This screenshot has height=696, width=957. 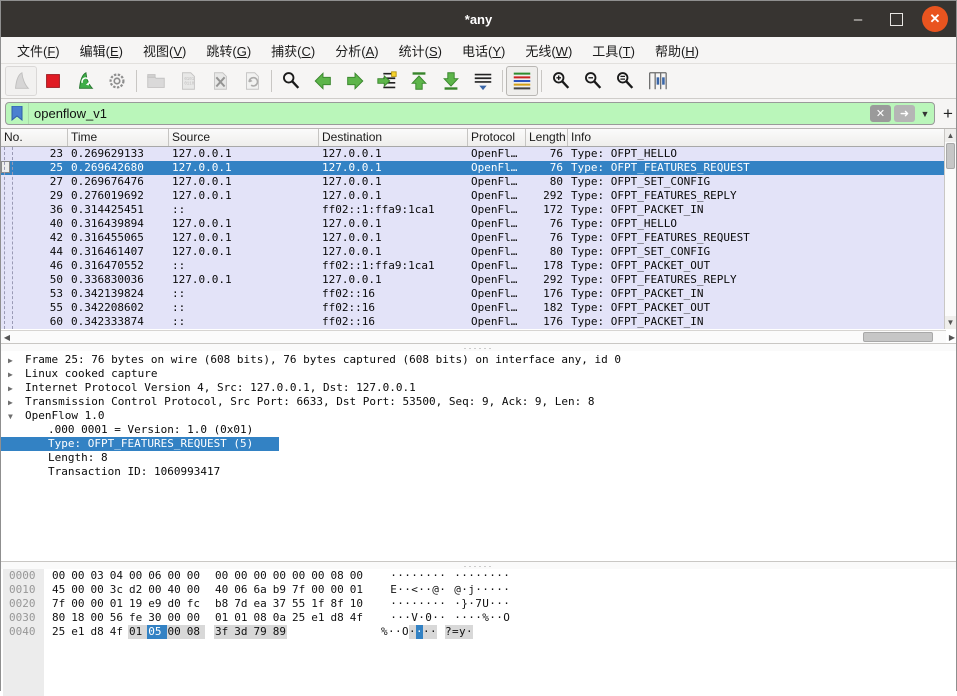 What do you see at coordinates (414, 590) in the screenshot?
I see `ascii-char: <` at bounding box center [414, 590].